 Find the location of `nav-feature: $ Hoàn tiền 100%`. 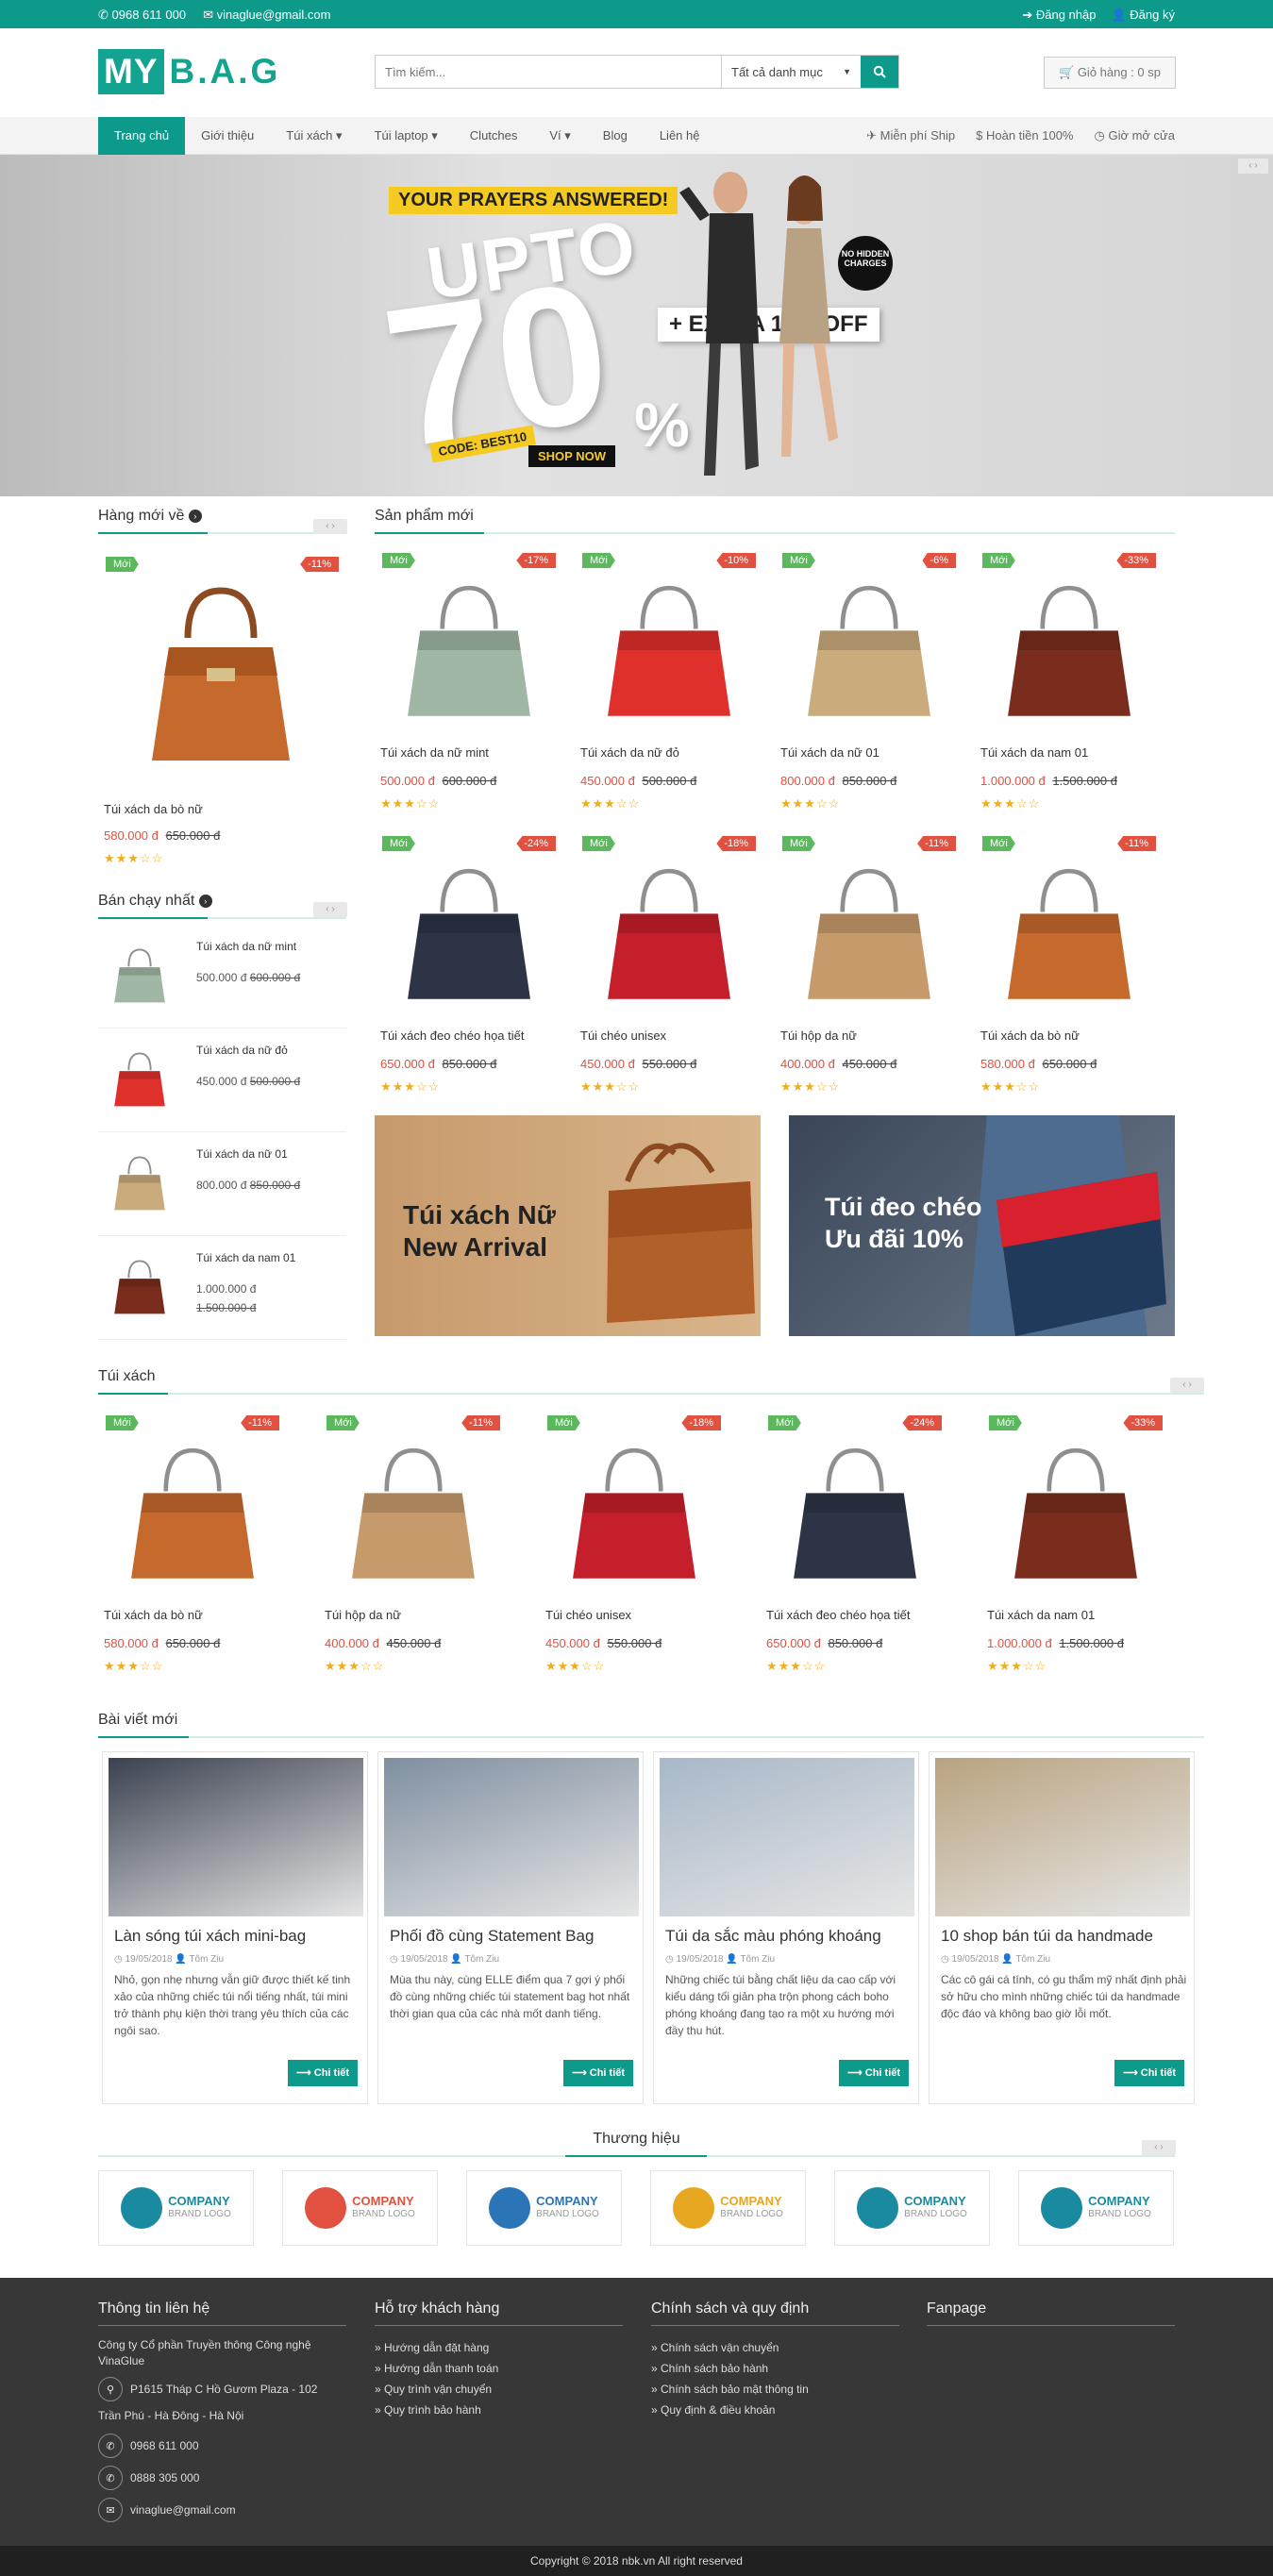

nav-feature: $ Hoàn tiền 100% is located at coordinates (1024, 136).